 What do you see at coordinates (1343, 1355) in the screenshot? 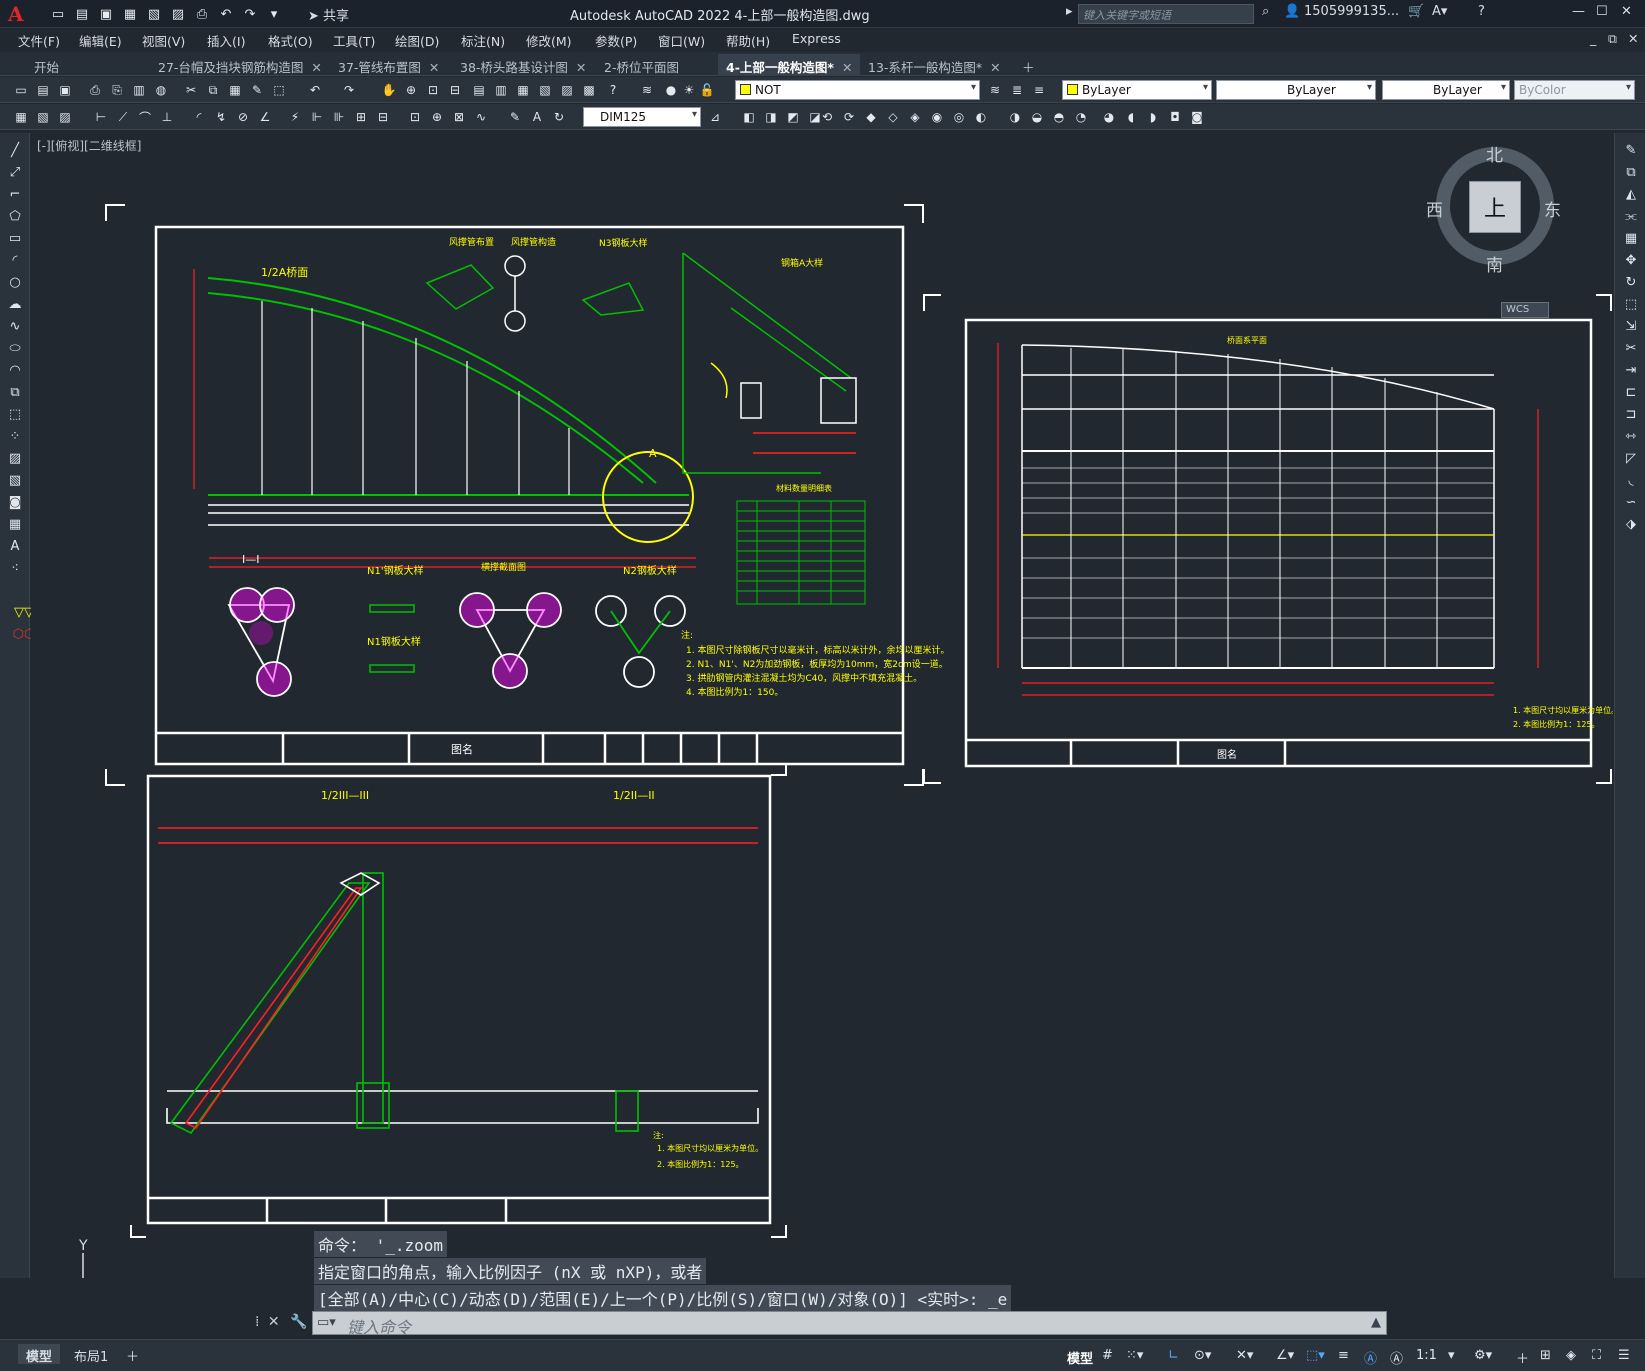
I see `lineweight-icon: ≡` at bounding box center [1343, 1355].